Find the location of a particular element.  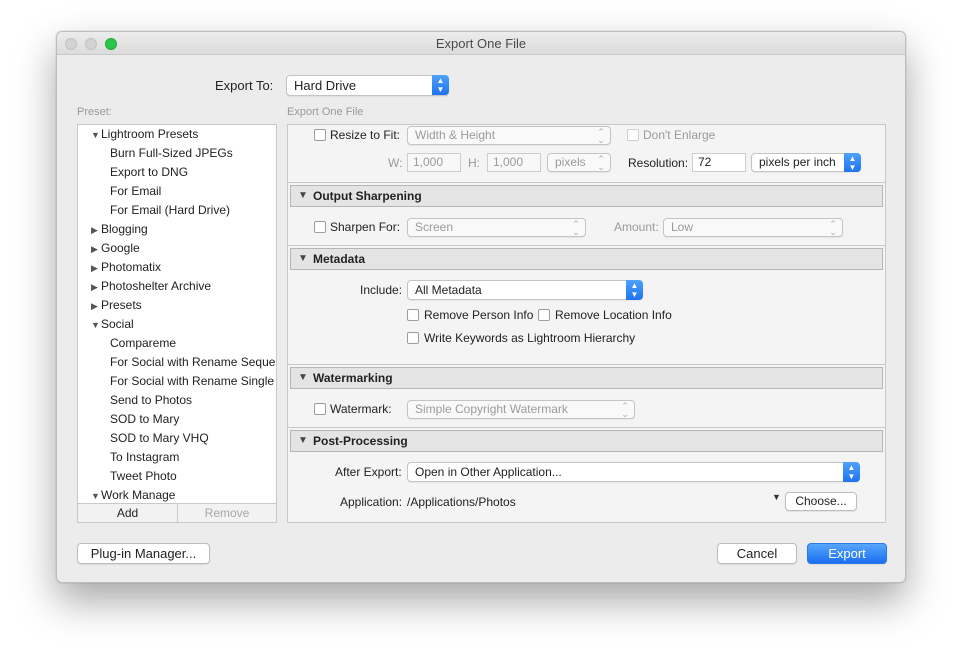

window-title: Export One File is located at coordinates (481, 43).